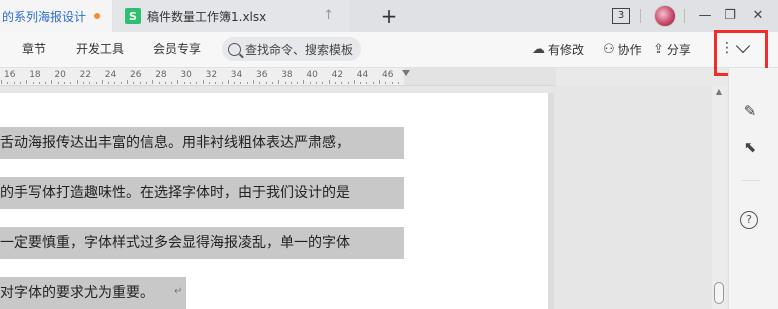 The width and height of the screenshot is (778, 309). Describe the element at coordinates (678, 50) in the screenshot. I see `share-label: 分享` at that location.